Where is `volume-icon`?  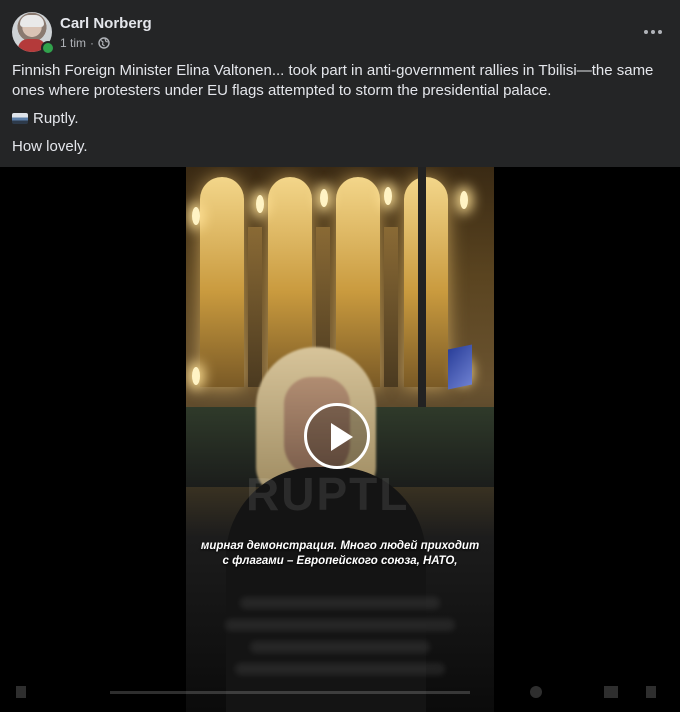 volume-icon is located at coordinates (651, 692).